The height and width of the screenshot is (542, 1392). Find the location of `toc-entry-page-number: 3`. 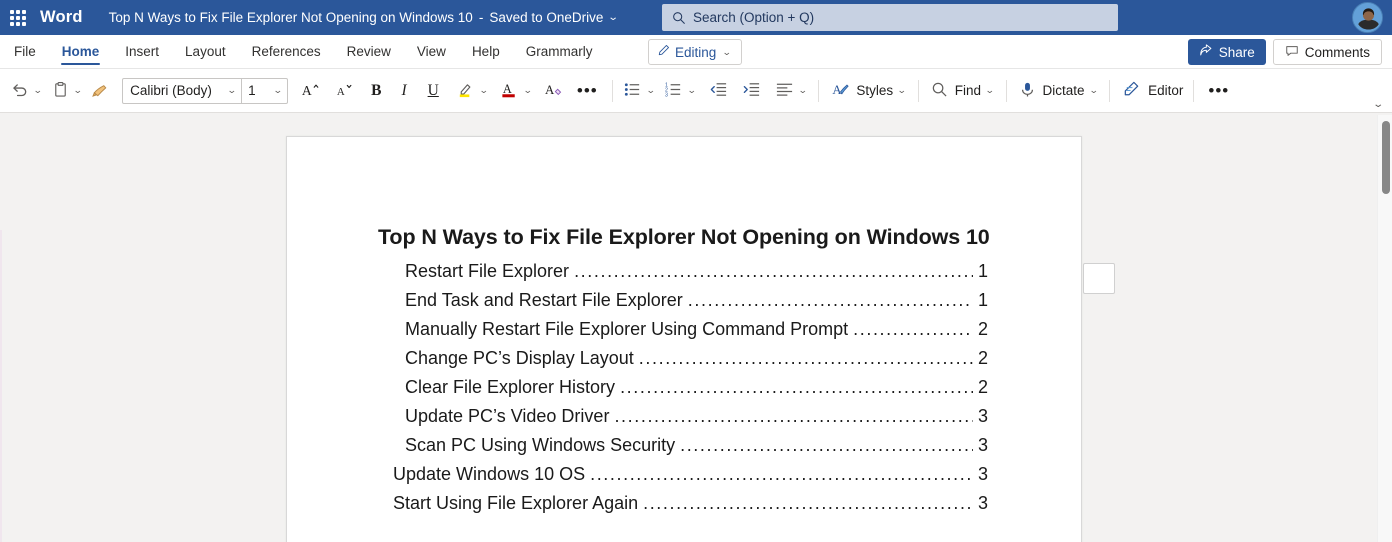

toc-entry-page-number: 3 is located at coordinates (983, 503).